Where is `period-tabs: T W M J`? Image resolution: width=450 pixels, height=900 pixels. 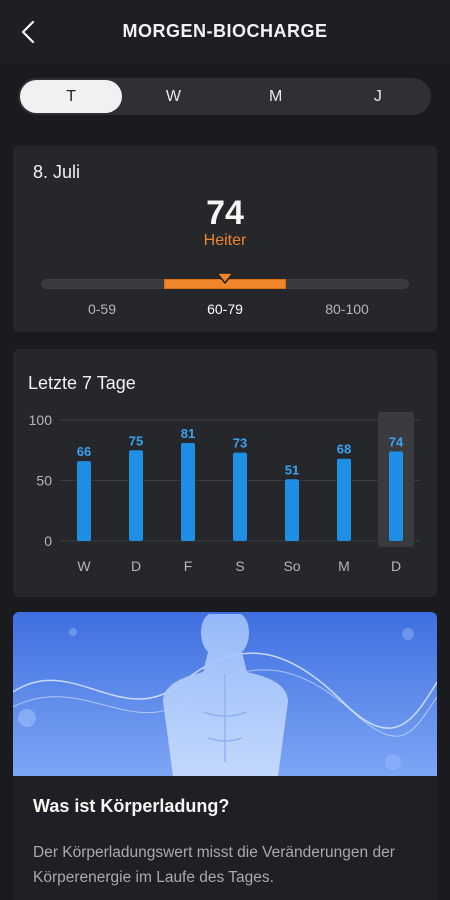 period-tabs: T W M J is located at coordinates (224, 96).